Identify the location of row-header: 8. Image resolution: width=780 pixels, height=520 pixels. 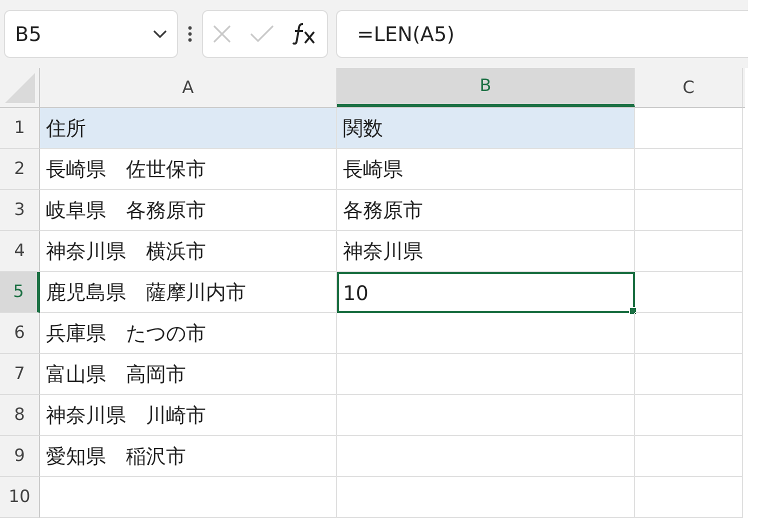
(20, 415).